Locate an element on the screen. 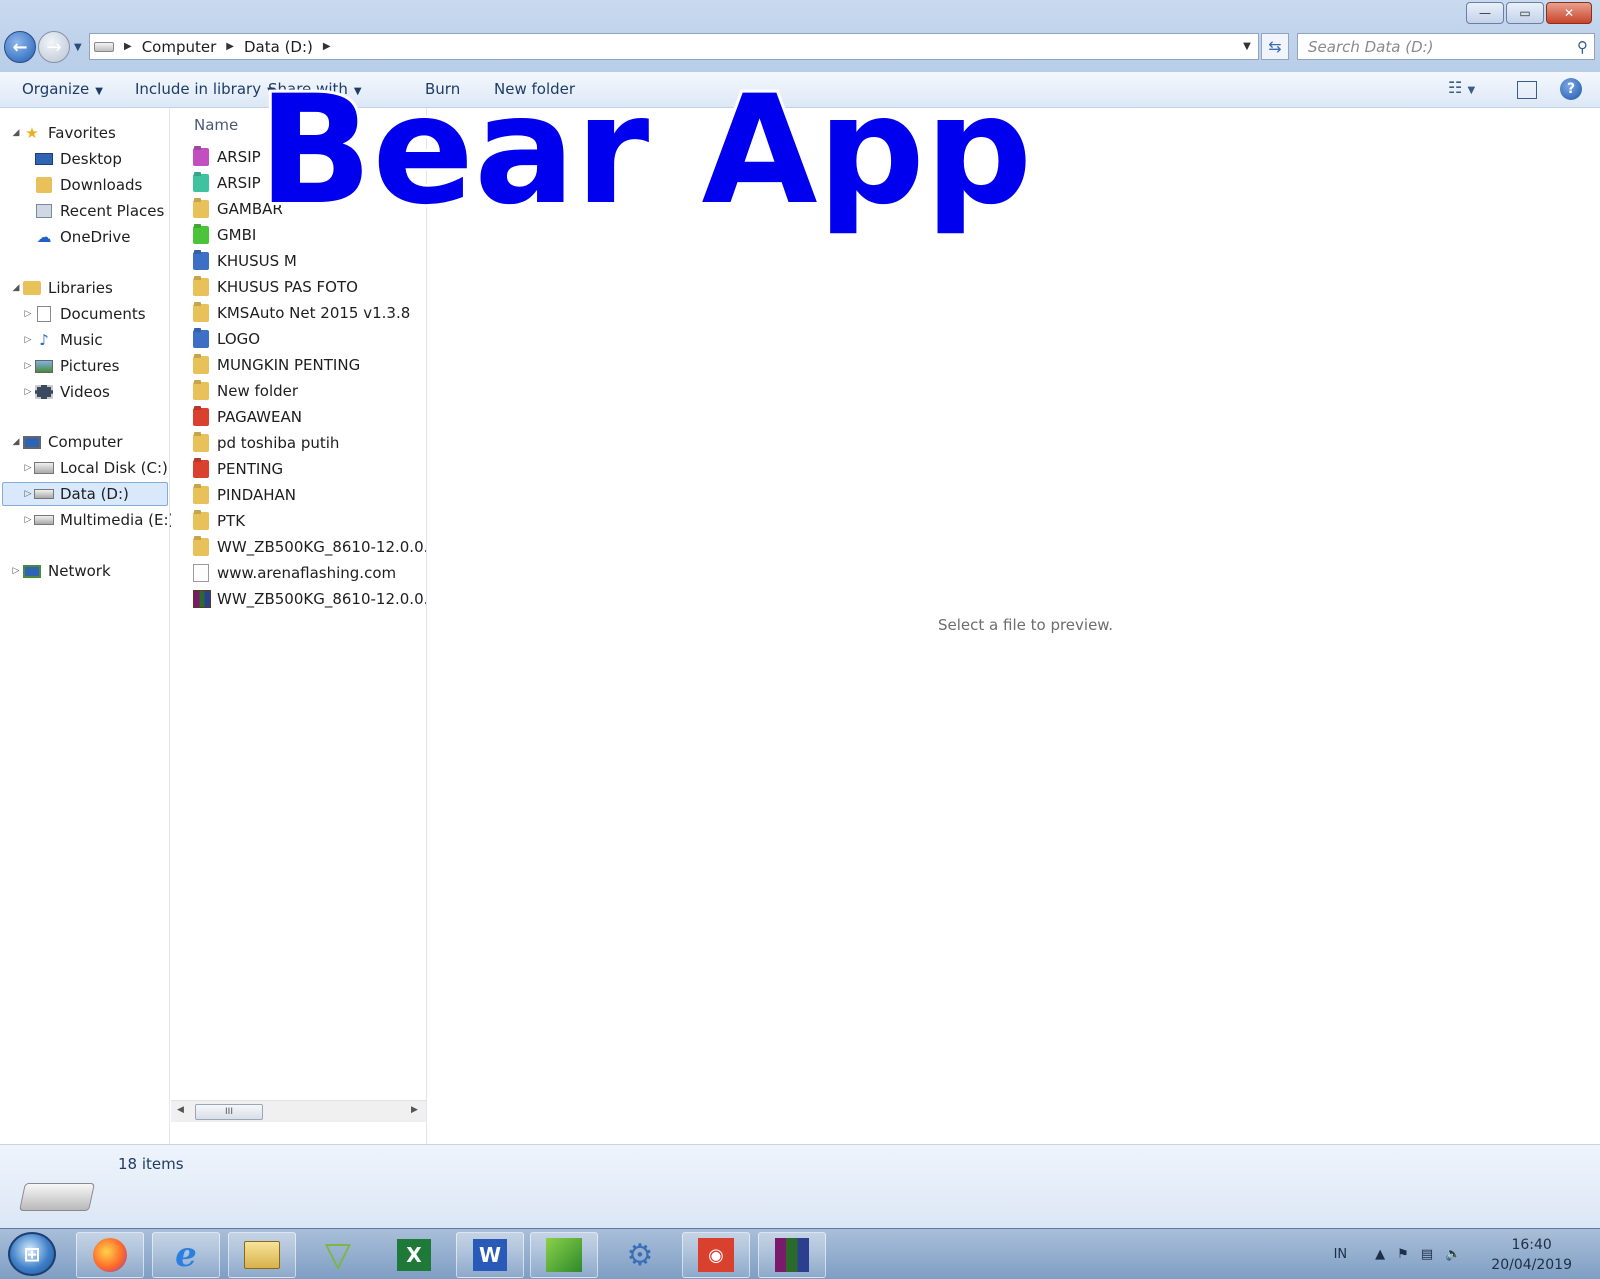 This screenshot has height=1279, width=1600. nav-libraries: ◢ Libraries is located at coordinates (61, 288).